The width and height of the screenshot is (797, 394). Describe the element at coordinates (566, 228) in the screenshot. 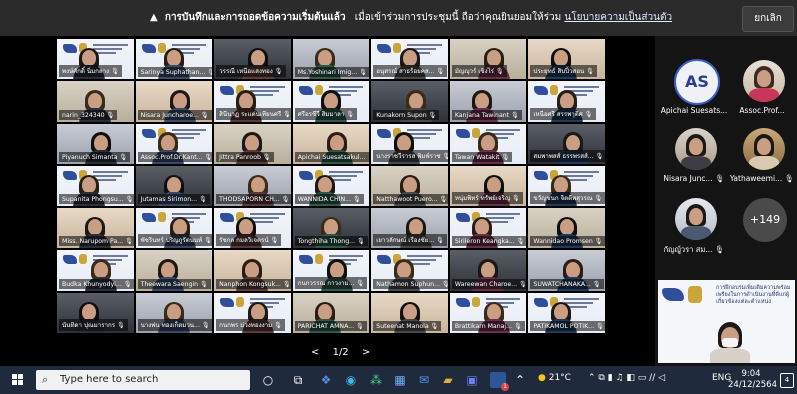

I see `participant-tile: Wannidao Promsen 🎙` at that location.